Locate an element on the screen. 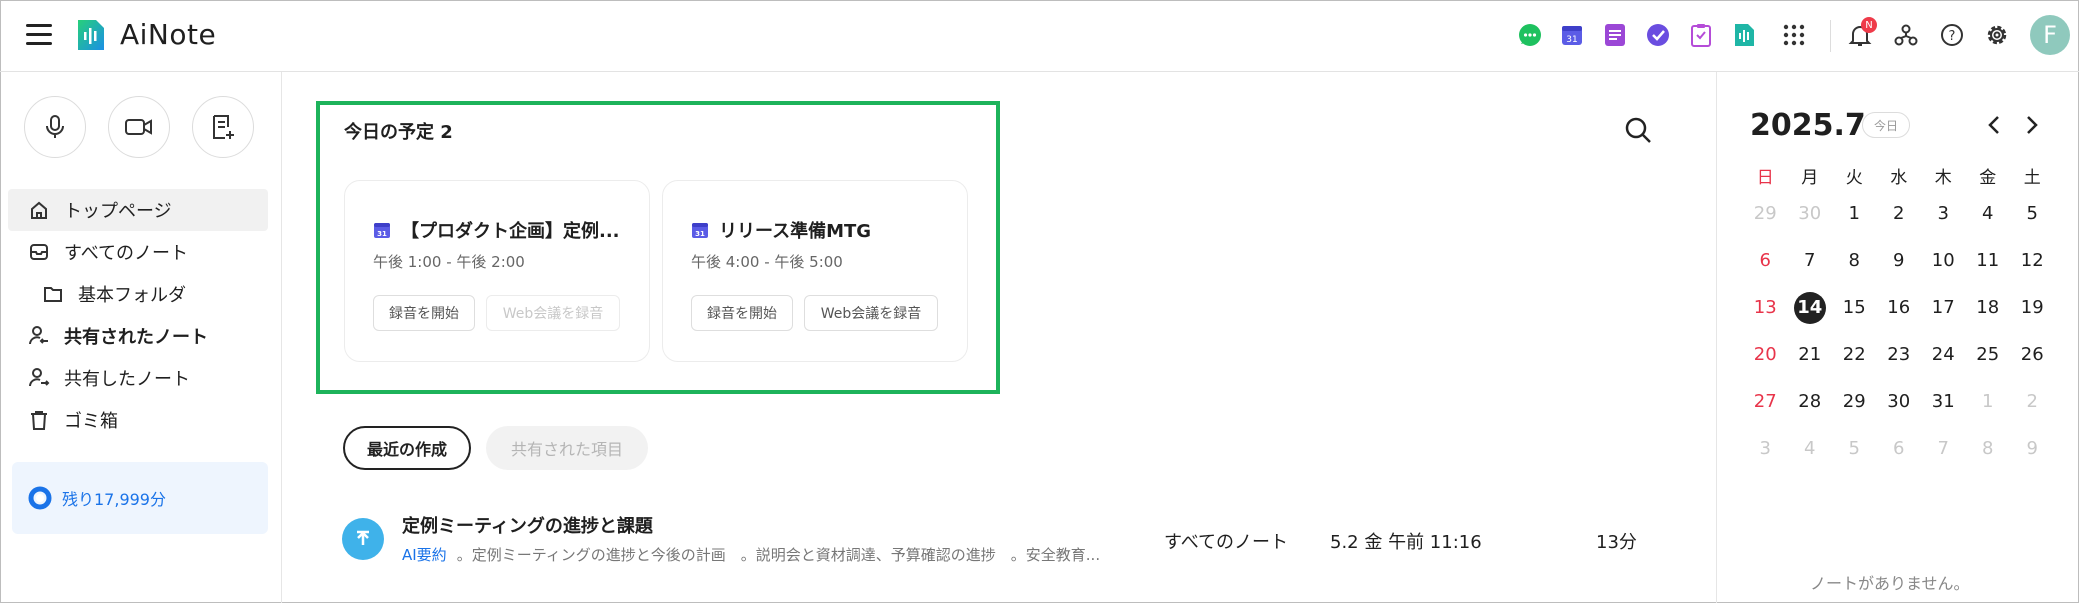 The image size is (2079, 603). calendar-week: 20 21 22 23 24 25 26 is located at coordinates (1903, 354).